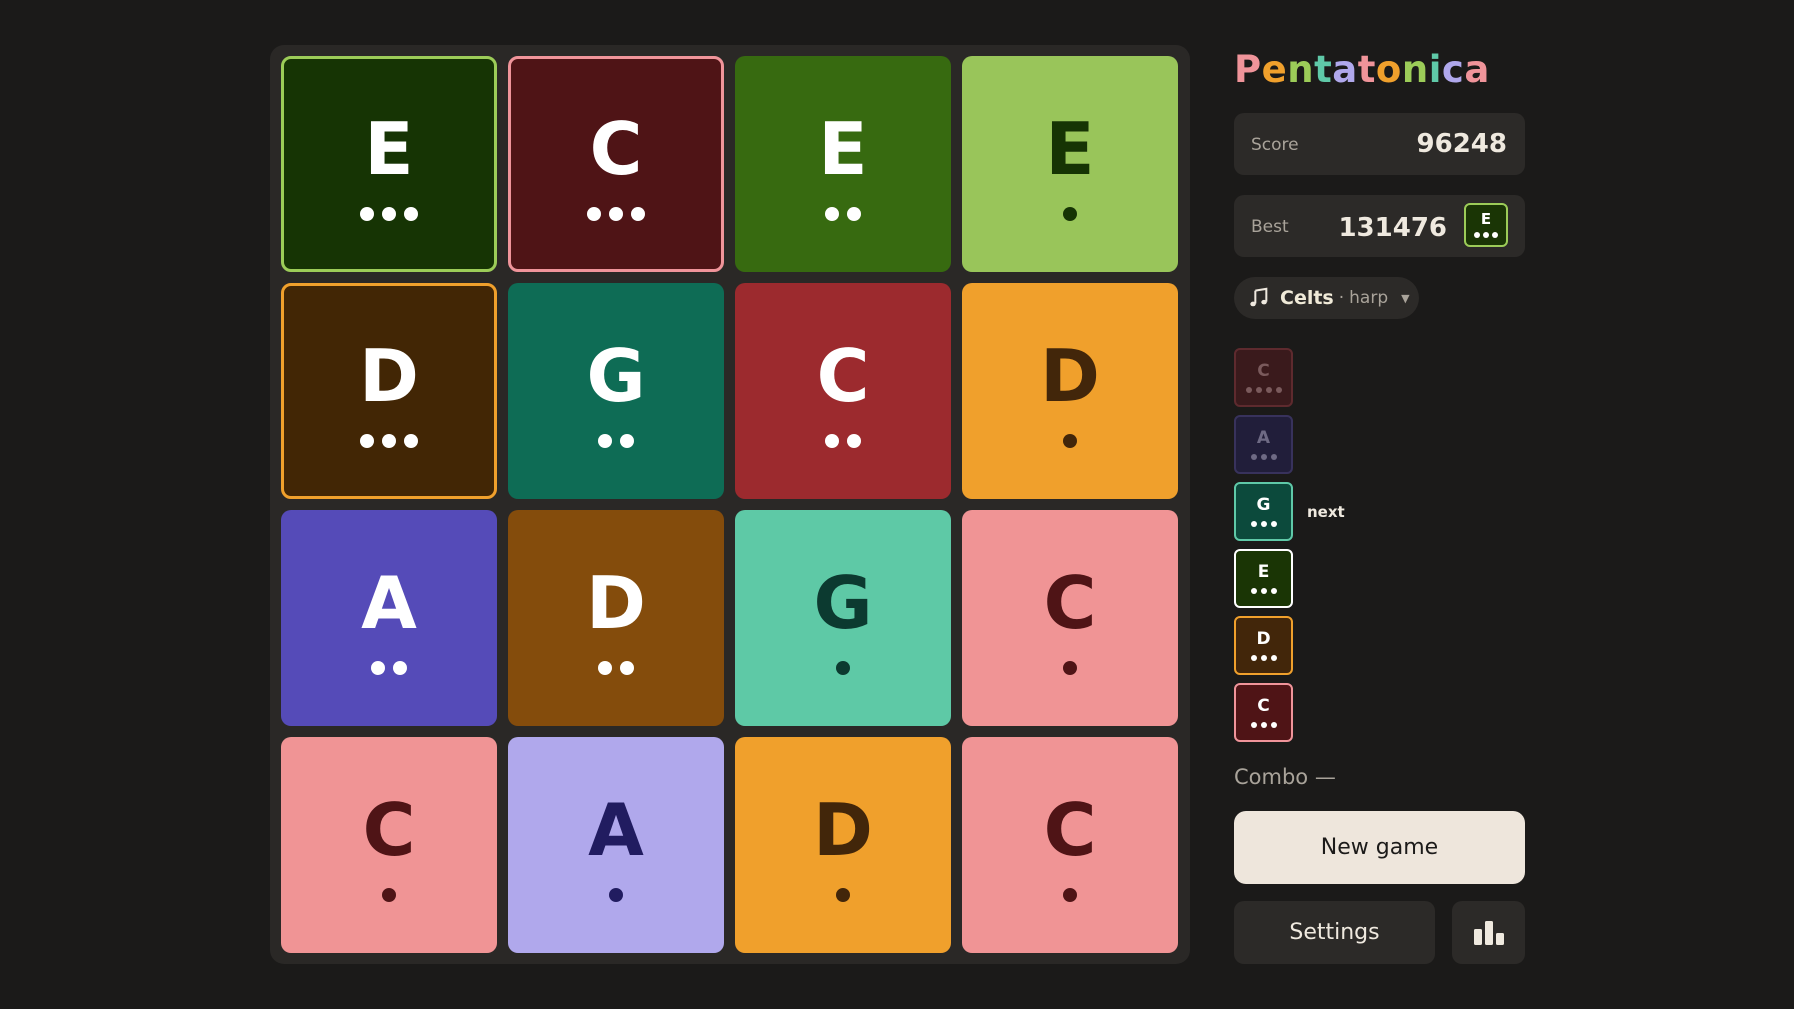  I want to click on queue-note: G, so click(1263, 511).